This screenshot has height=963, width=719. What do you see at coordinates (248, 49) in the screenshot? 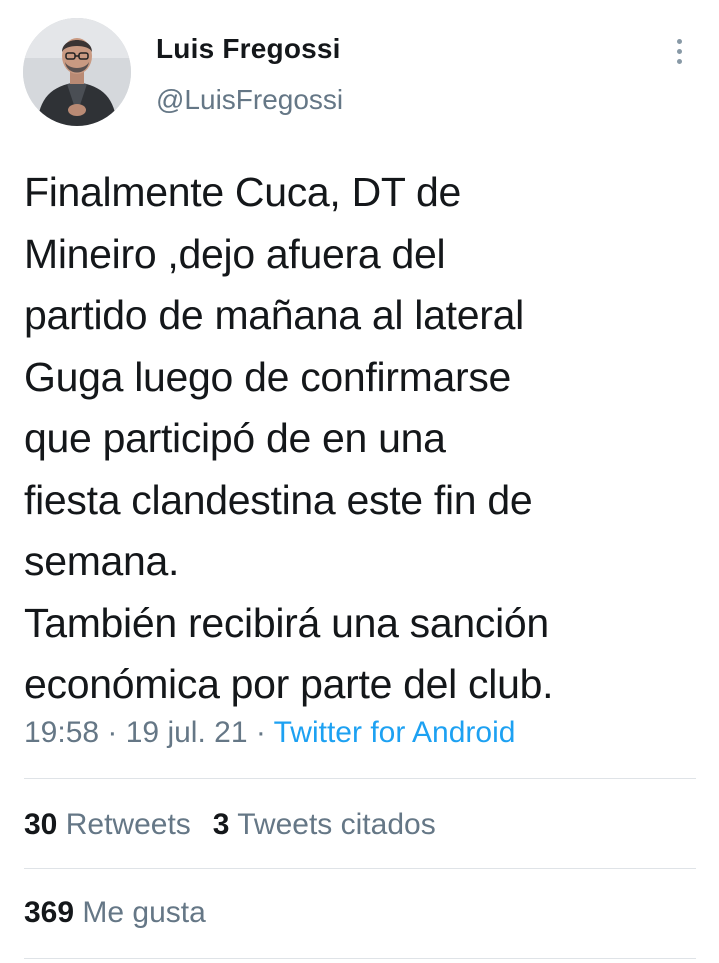
I see `author-display-name: Luis Fregossi` at bounding box center [248, 49].